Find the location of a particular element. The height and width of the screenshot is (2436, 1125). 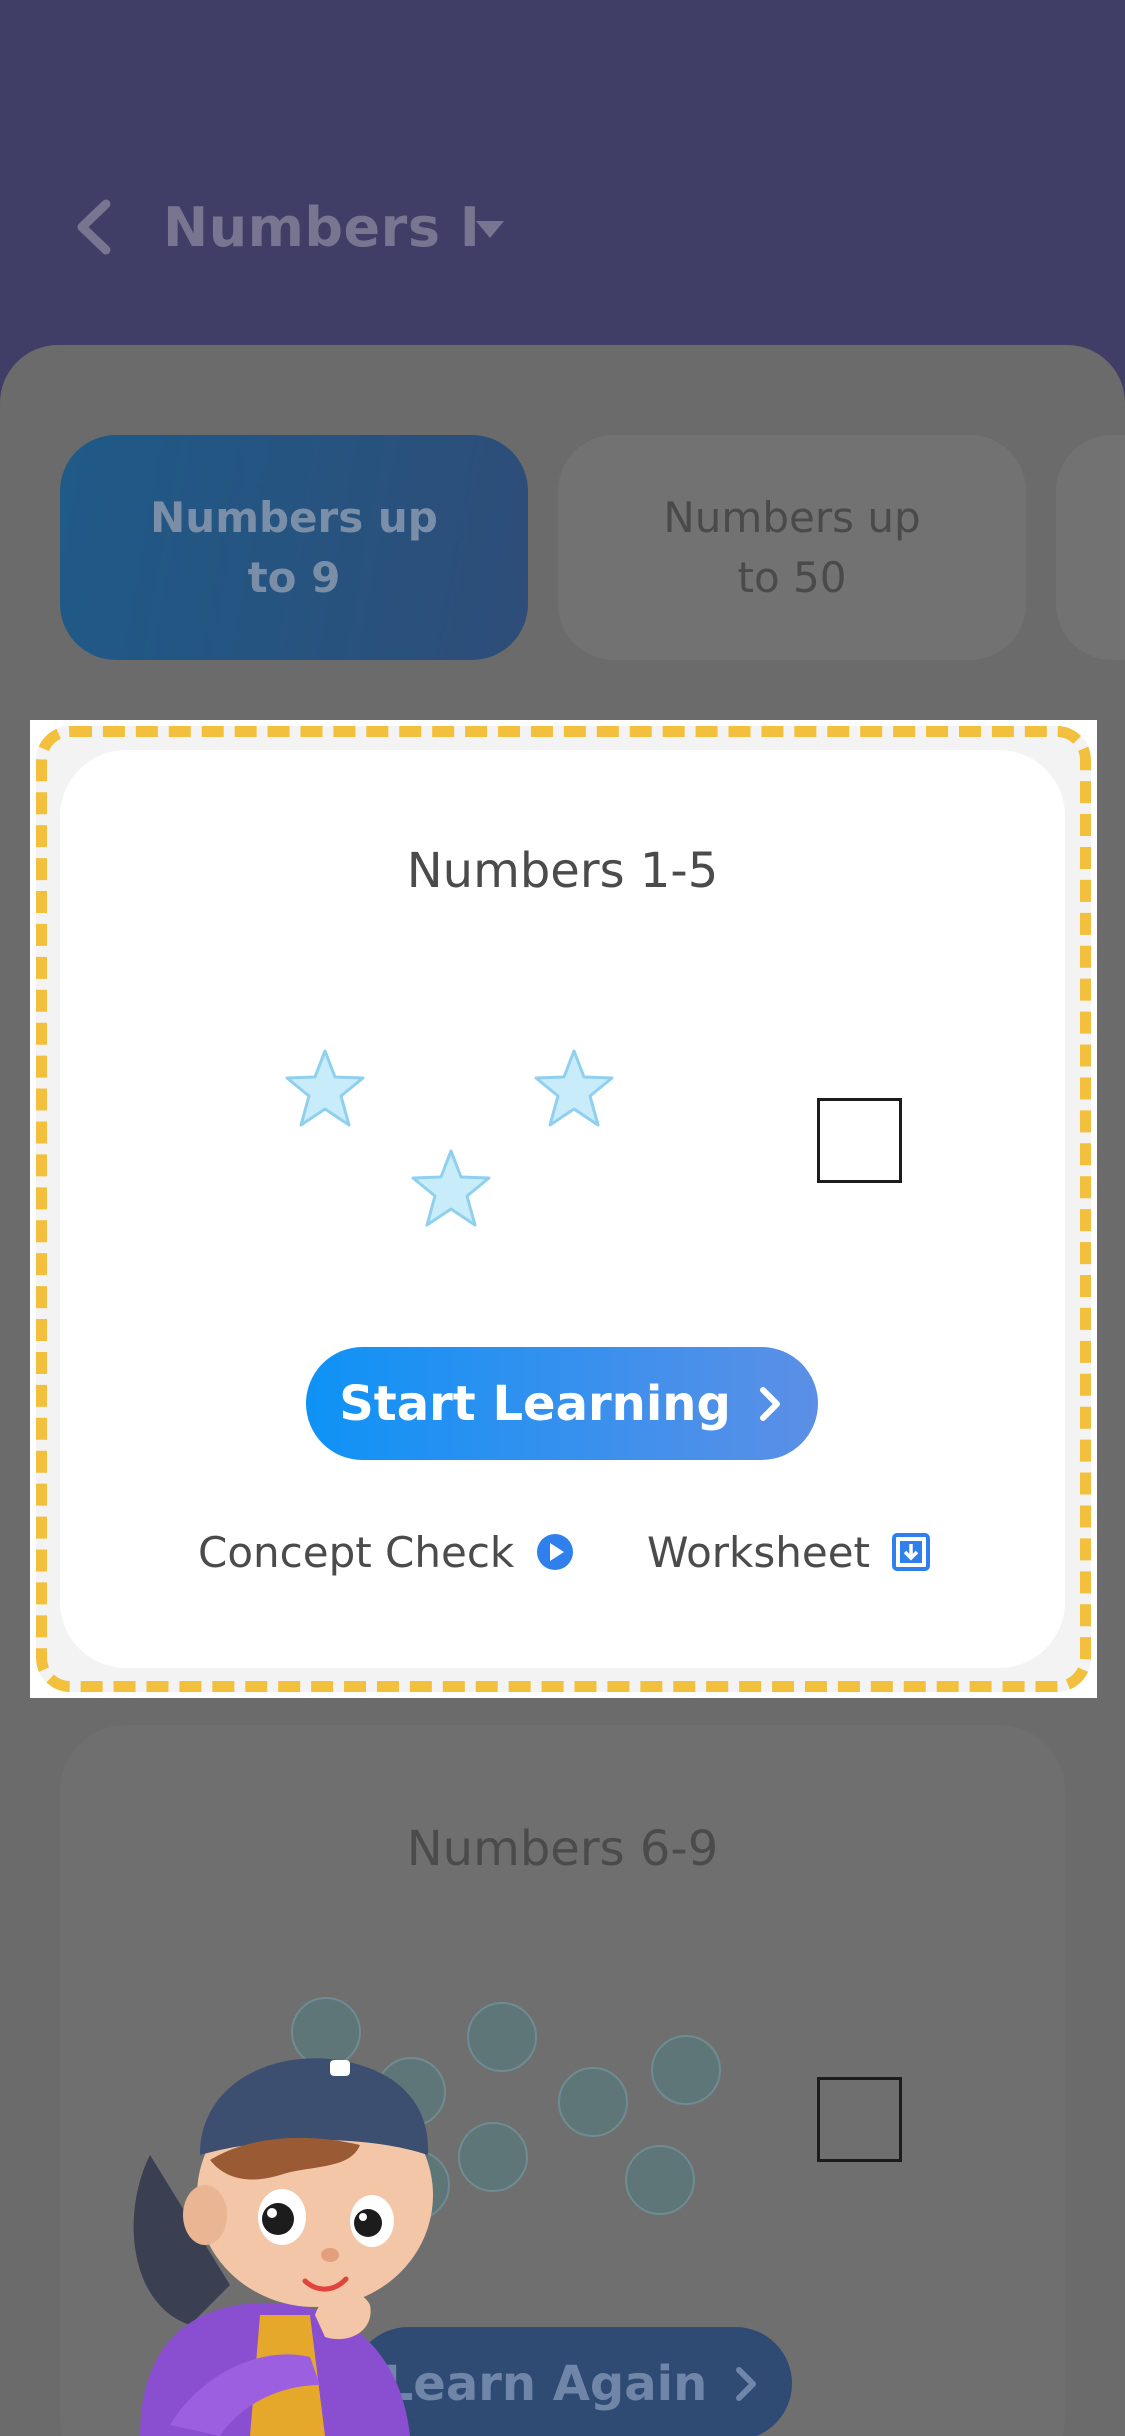

worksheet-link: Worksheet is located at coordinates (789, 1552).